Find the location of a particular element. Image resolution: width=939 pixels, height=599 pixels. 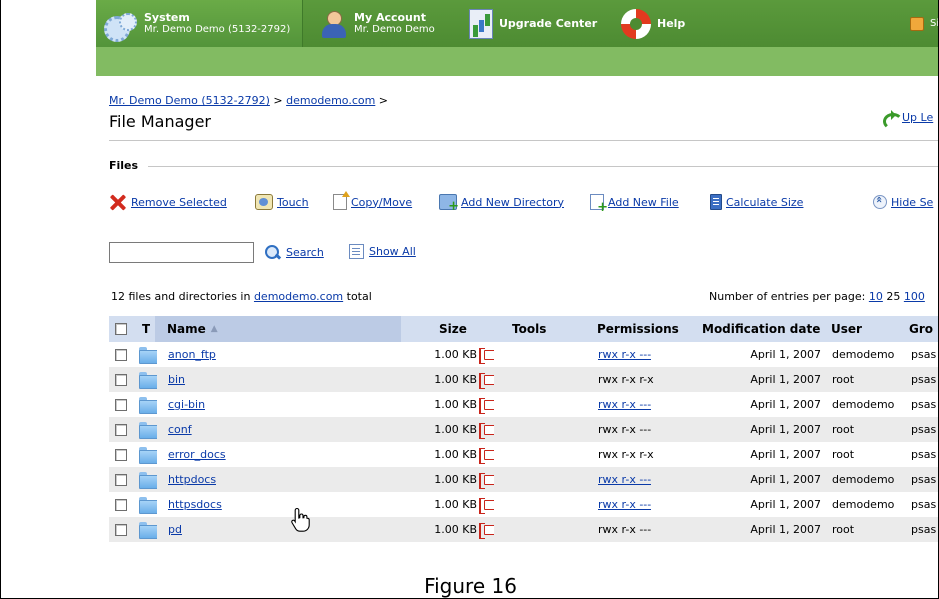

nav-account-subtitle: Mr. Demo Demo is located at coordinates (394, 29).